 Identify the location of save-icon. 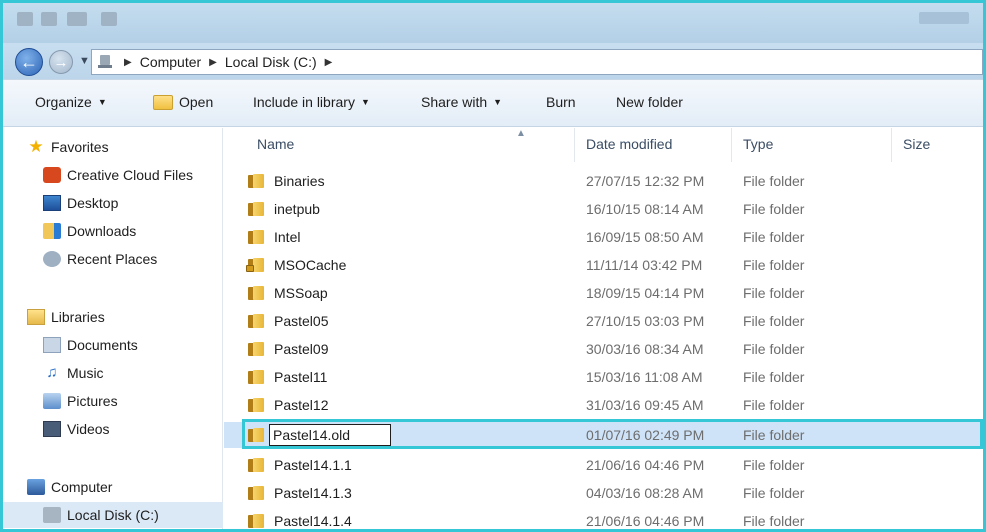
(49, 19).